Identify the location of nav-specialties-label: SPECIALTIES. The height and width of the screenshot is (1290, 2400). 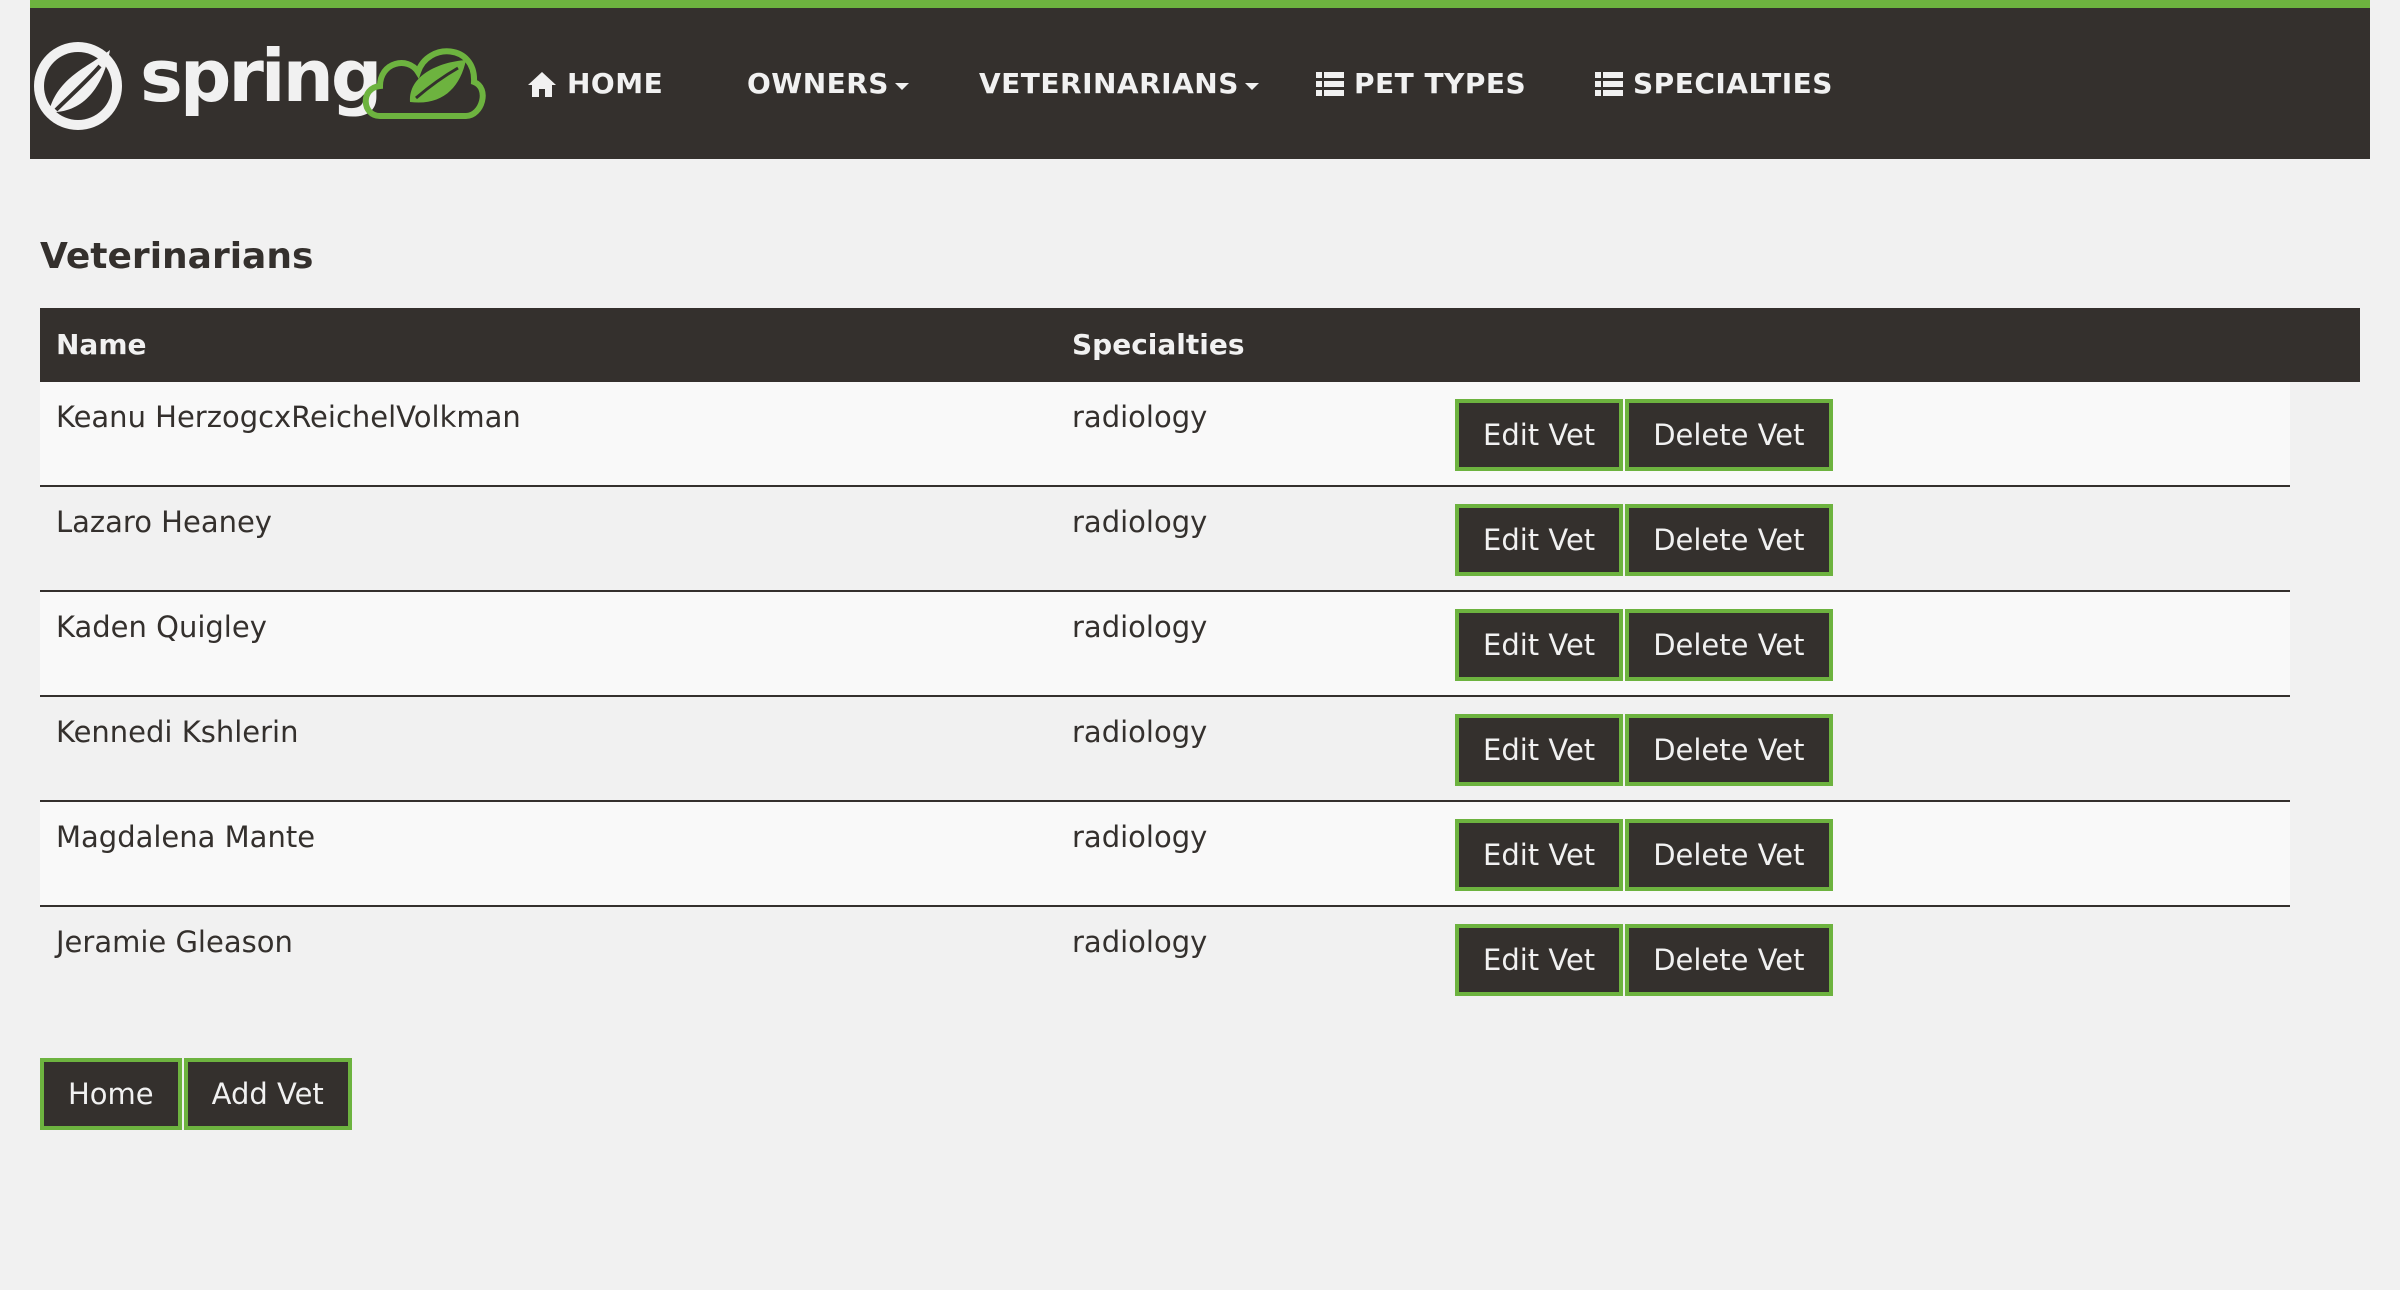
(1733, 83).